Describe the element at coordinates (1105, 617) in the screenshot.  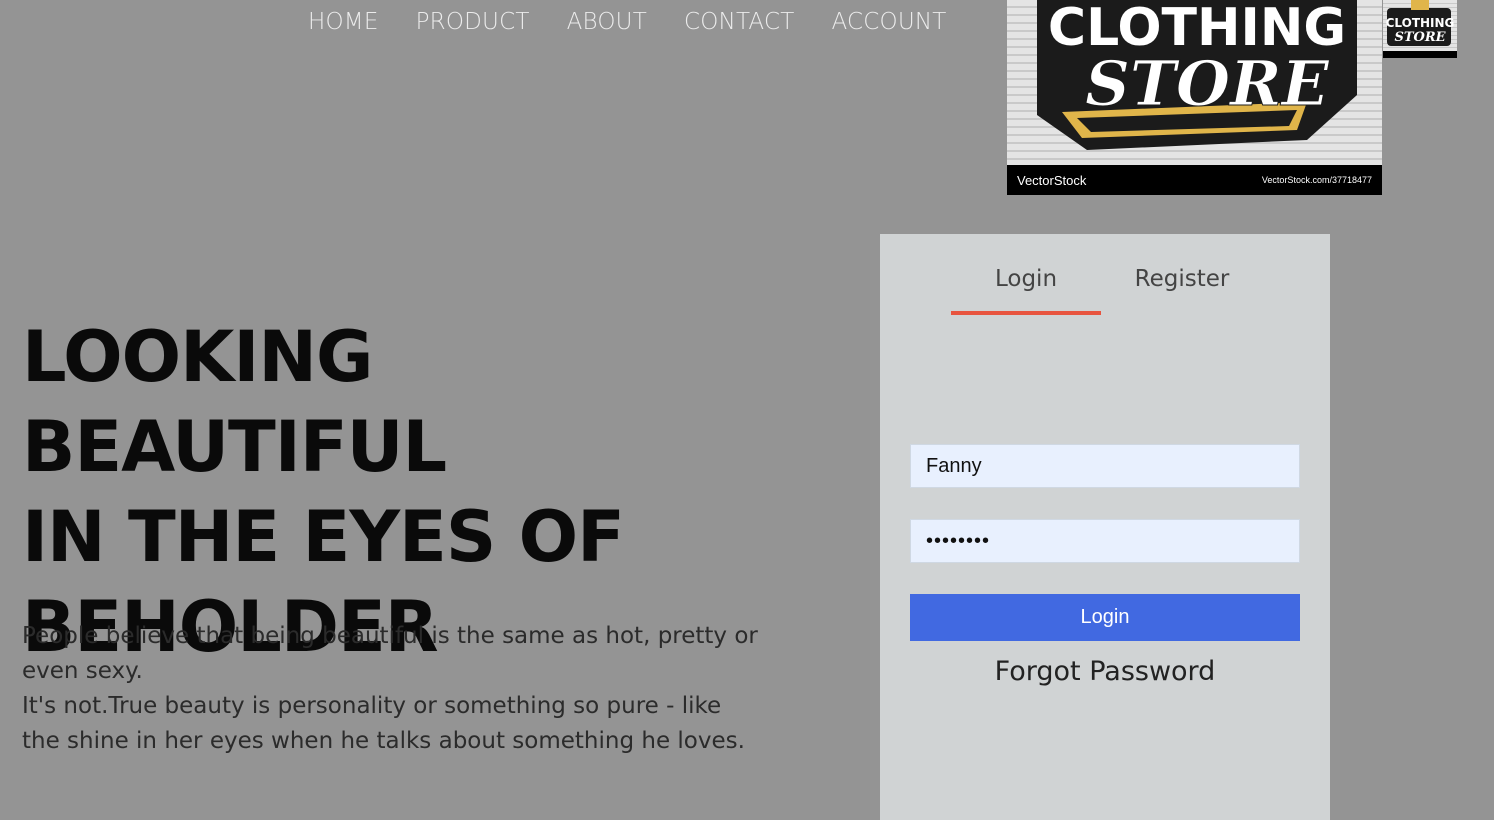
I see `login-button: Login` at that location.